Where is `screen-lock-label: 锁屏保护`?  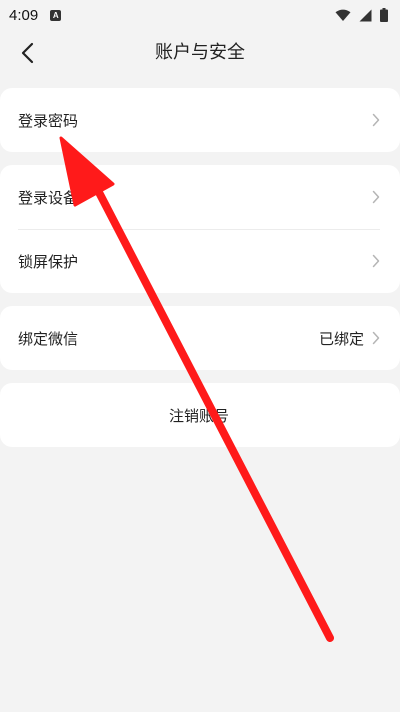 screen-lock-label: 锁屏保护 is located at coordinates (48, 261).